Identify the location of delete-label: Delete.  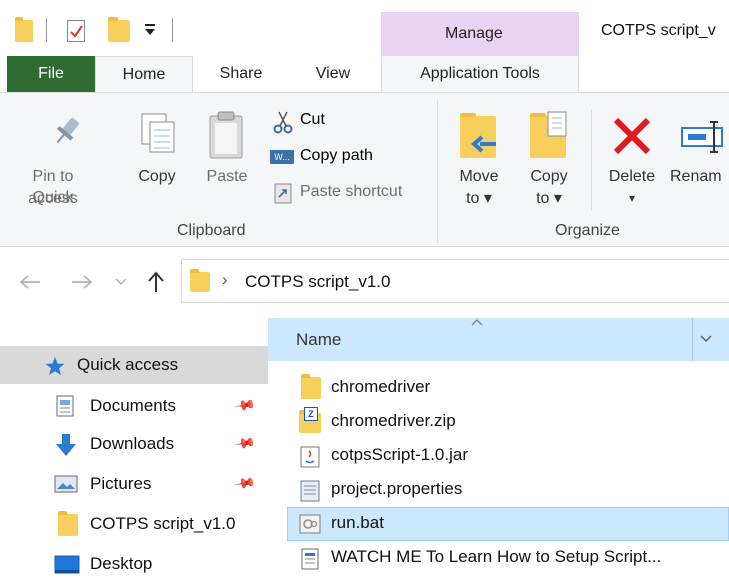
(632, 176).